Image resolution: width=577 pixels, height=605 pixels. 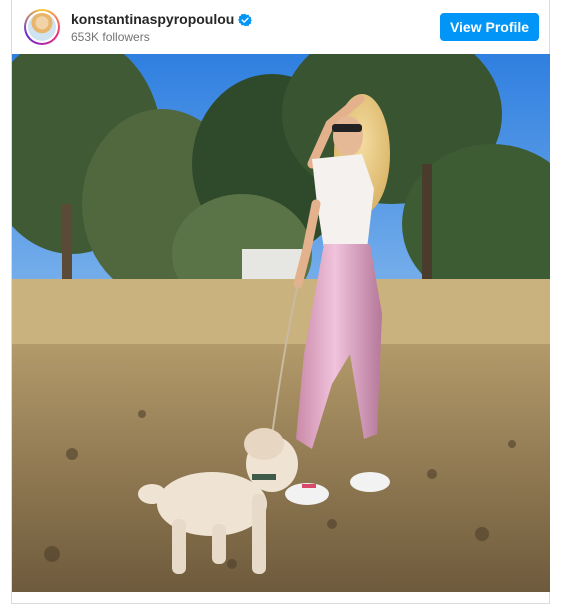 What do you see at coordinates (489, 27) in the screenshot?
I see `view-profile-button: View Profile` at bounding box center [489, 27].